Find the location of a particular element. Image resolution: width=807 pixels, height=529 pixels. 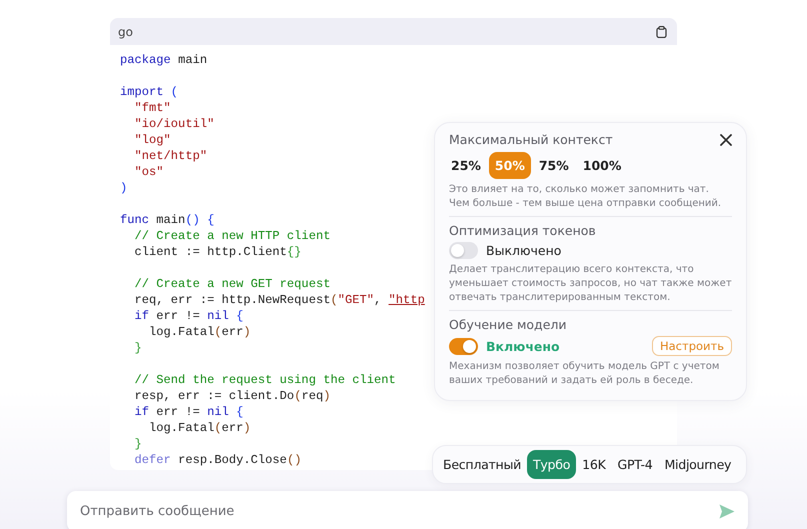

code-token: "os" is located at coordinates (149, 172).